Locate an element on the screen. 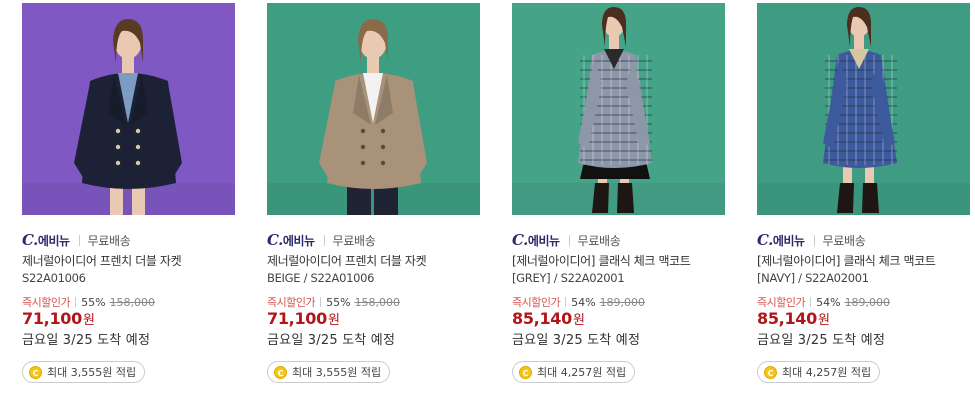  product-code: BEIGE / S22A01006 is located at coordinates (321, 278).